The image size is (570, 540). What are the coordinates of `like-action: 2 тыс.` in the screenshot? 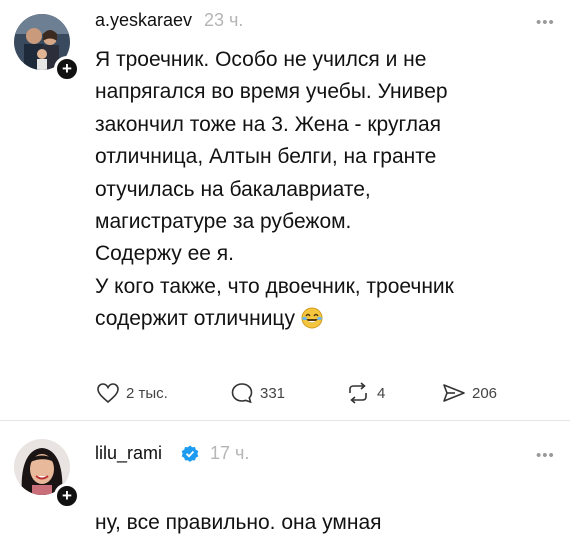 It's located at (132, 393).